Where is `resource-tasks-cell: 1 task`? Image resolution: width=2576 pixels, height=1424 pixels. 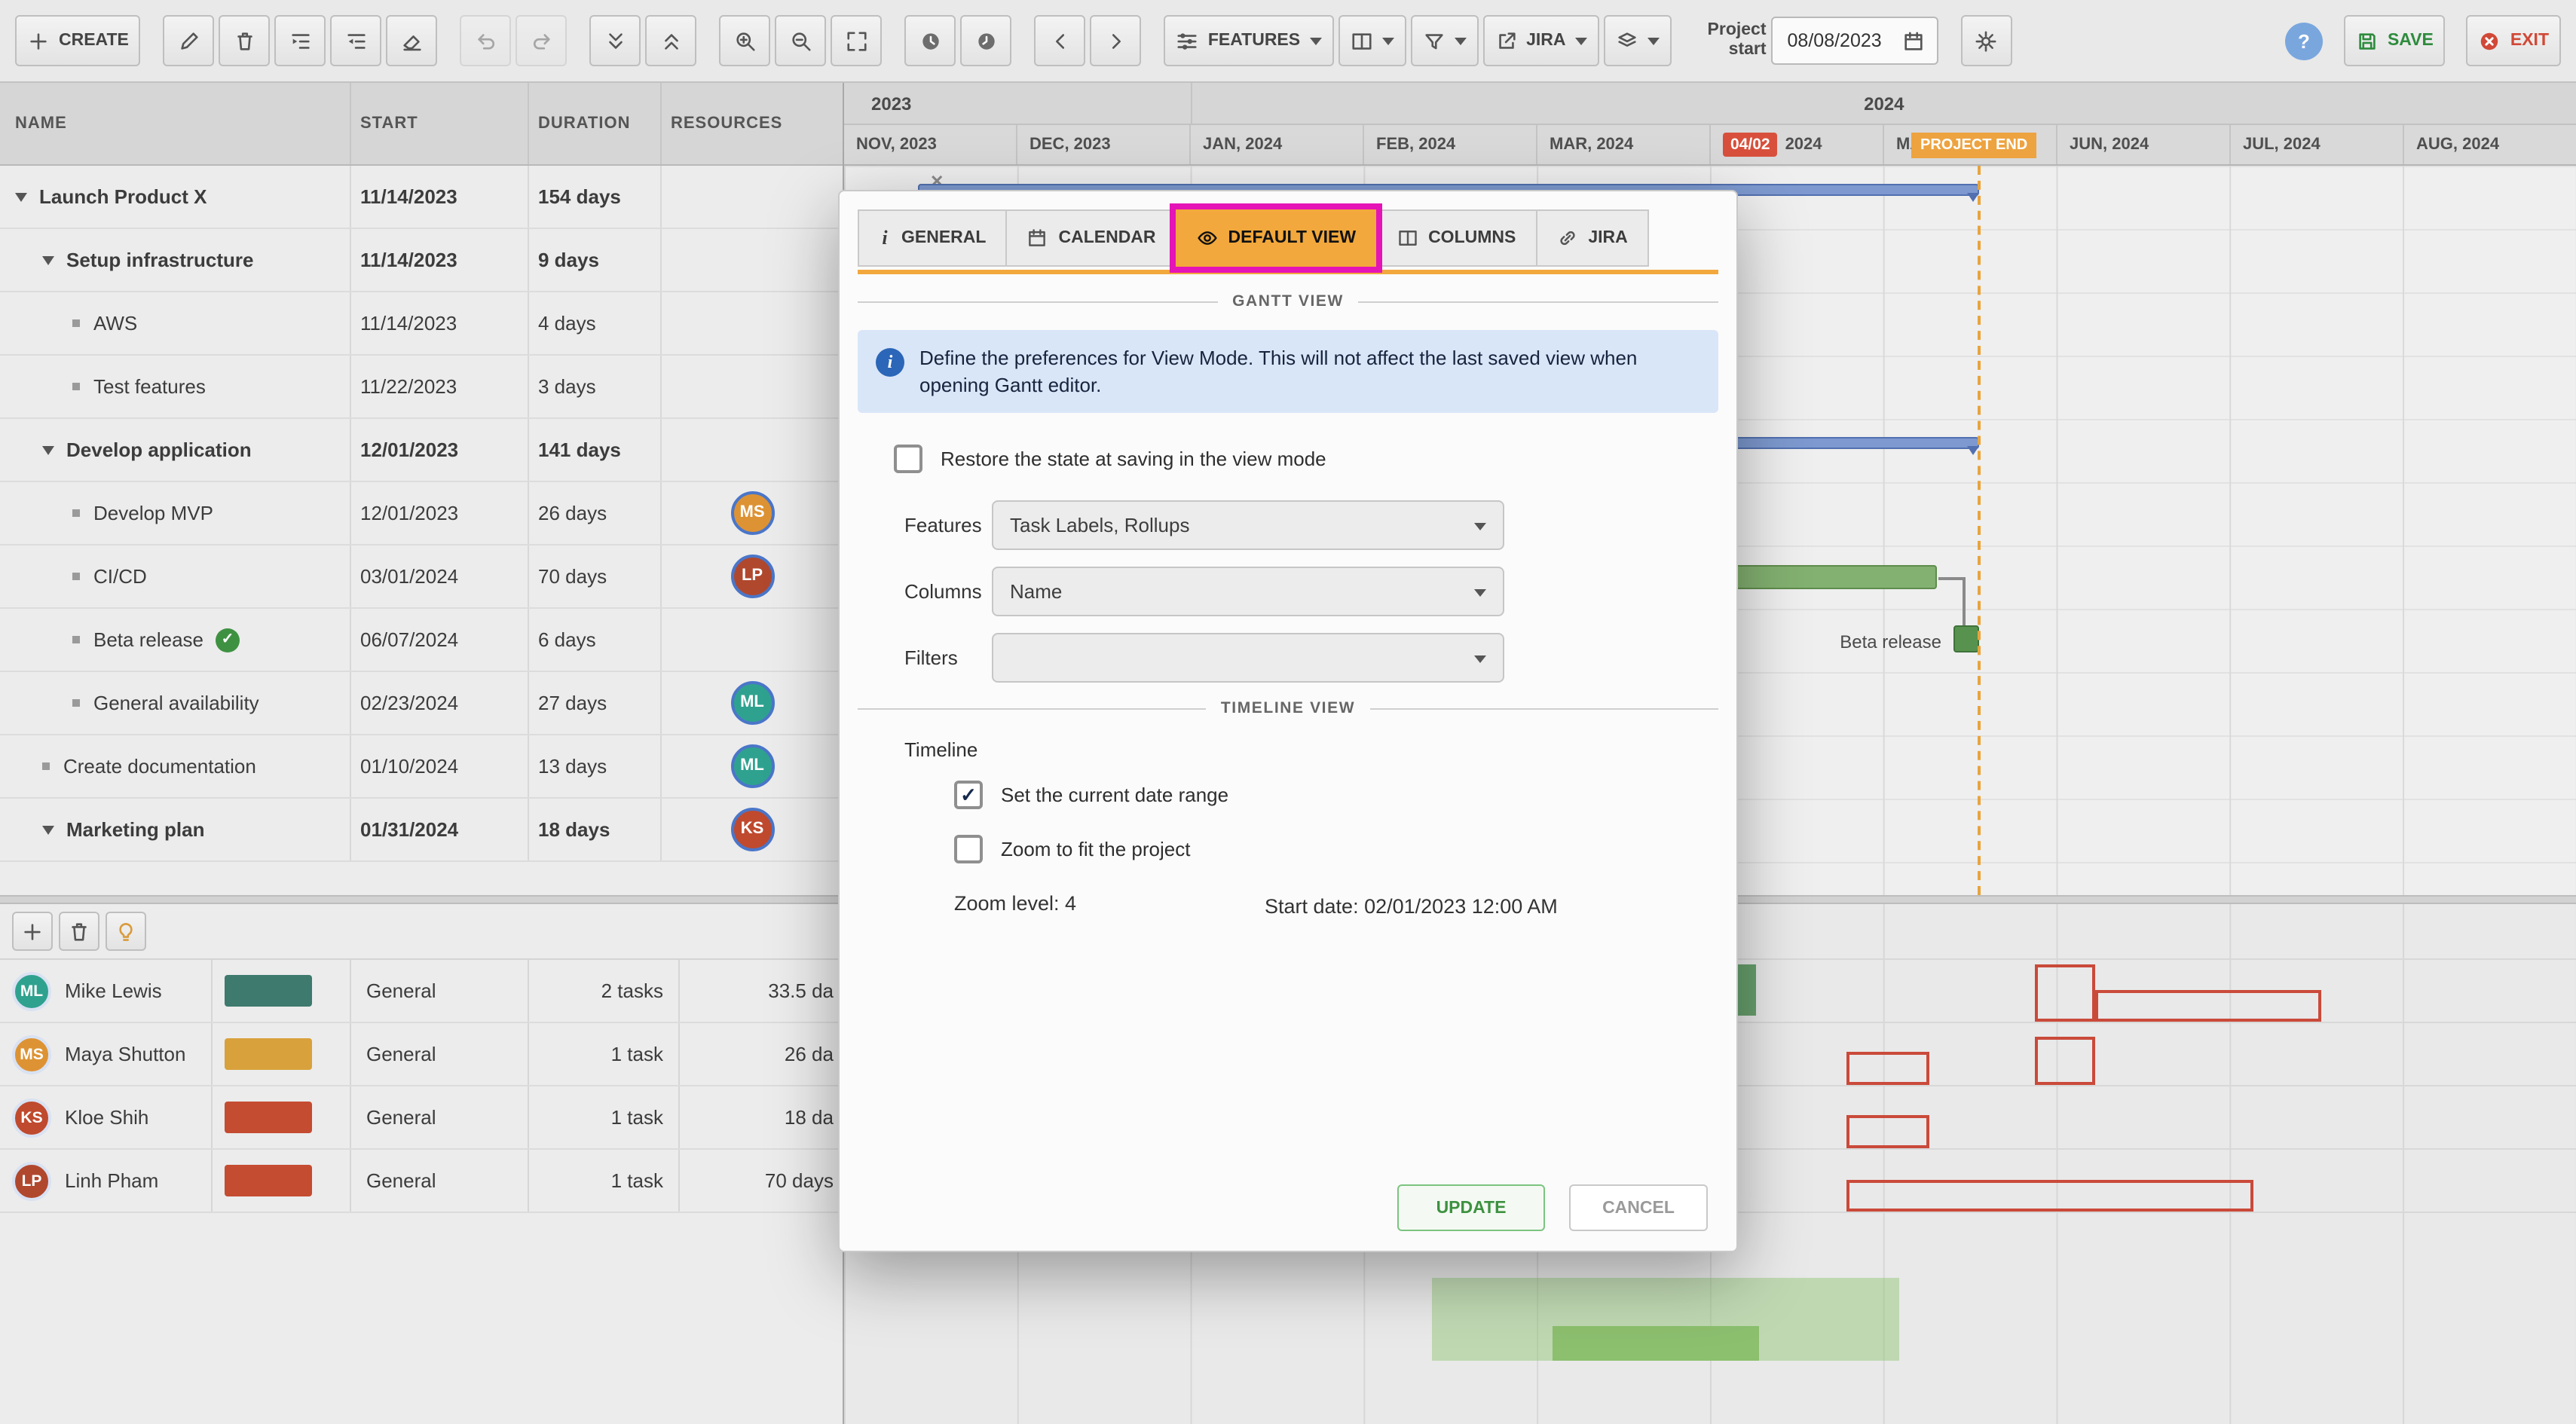
resource-tasks-cell: 1 task is located at coordinates (603, 1181).